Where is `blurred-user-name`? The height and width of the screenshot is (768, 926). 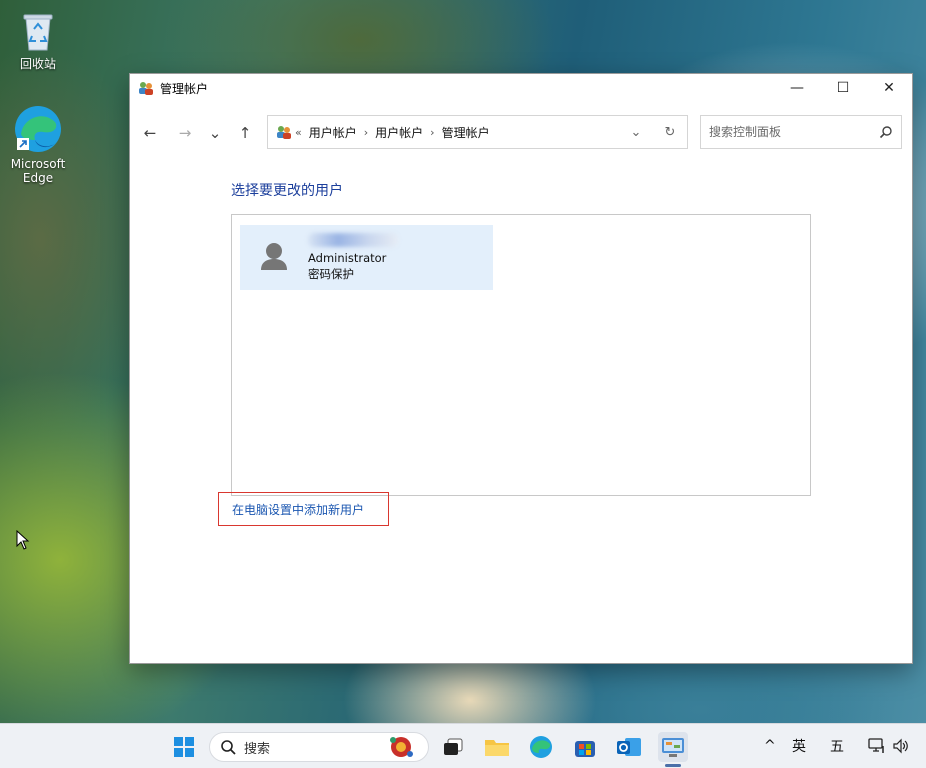 blurred-user-name is located at coordinates (353, 240).